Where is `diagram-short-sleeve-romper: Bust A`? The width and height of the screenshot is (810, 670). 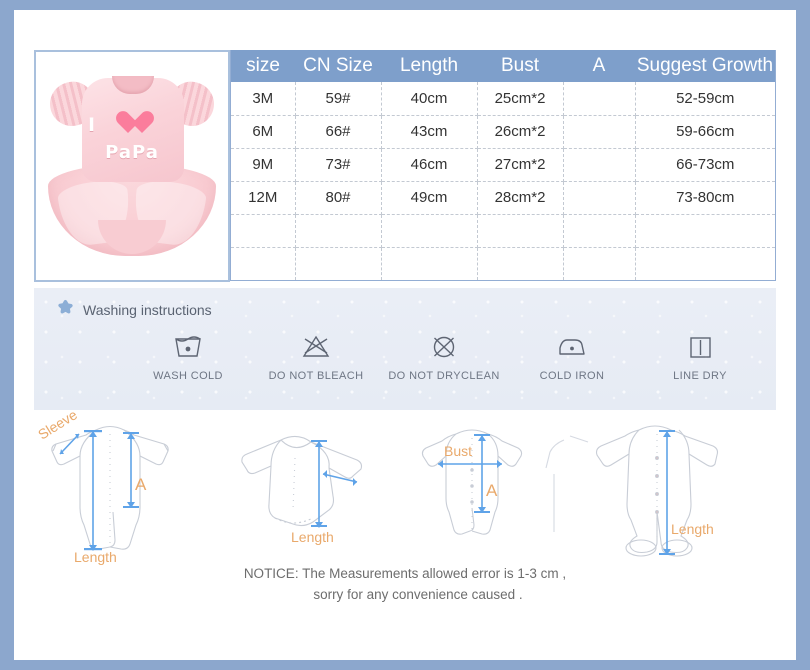
diagram-short-sleeve-romper: Bust A is located at coordinates (496, 489).